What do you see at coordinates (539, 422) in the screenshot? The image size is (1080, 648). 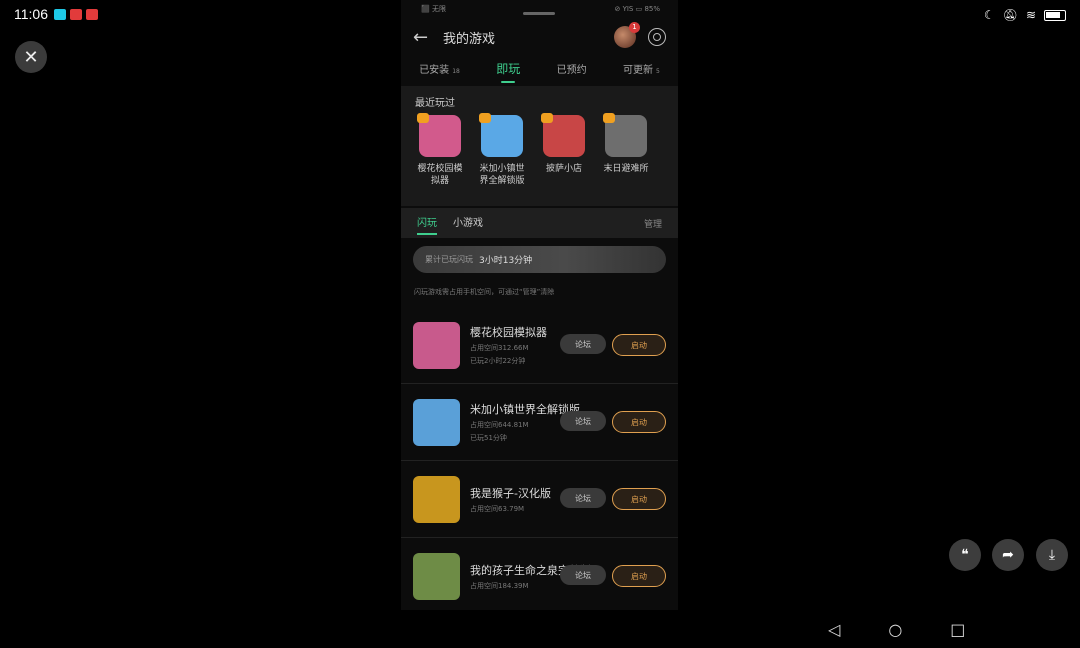 I see `list-item: 米加小镇世界全解锁版 占用空间644.81M 已玩51分钟 论坛 启动` at bounding box center [539, 422].